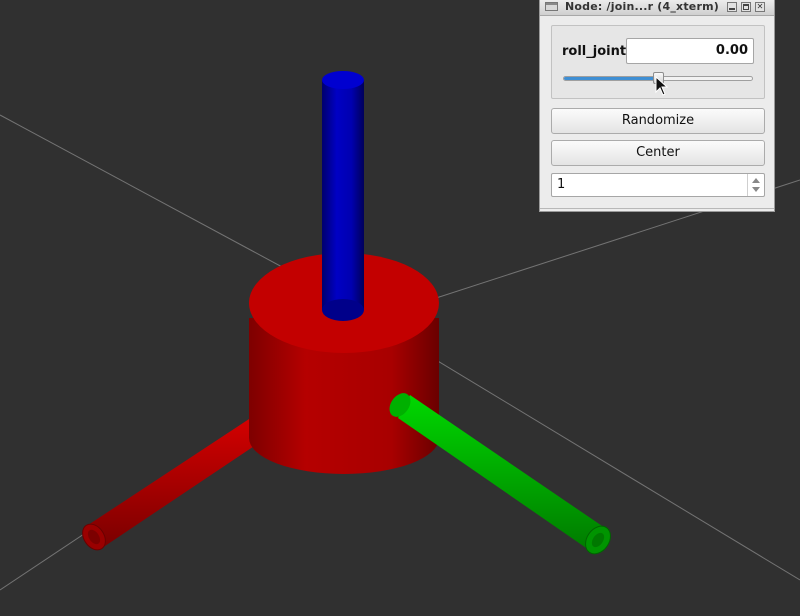 This screenshot has height=616, width=800. I want to click on y-axis-green-cylinder, so click(500, 474).